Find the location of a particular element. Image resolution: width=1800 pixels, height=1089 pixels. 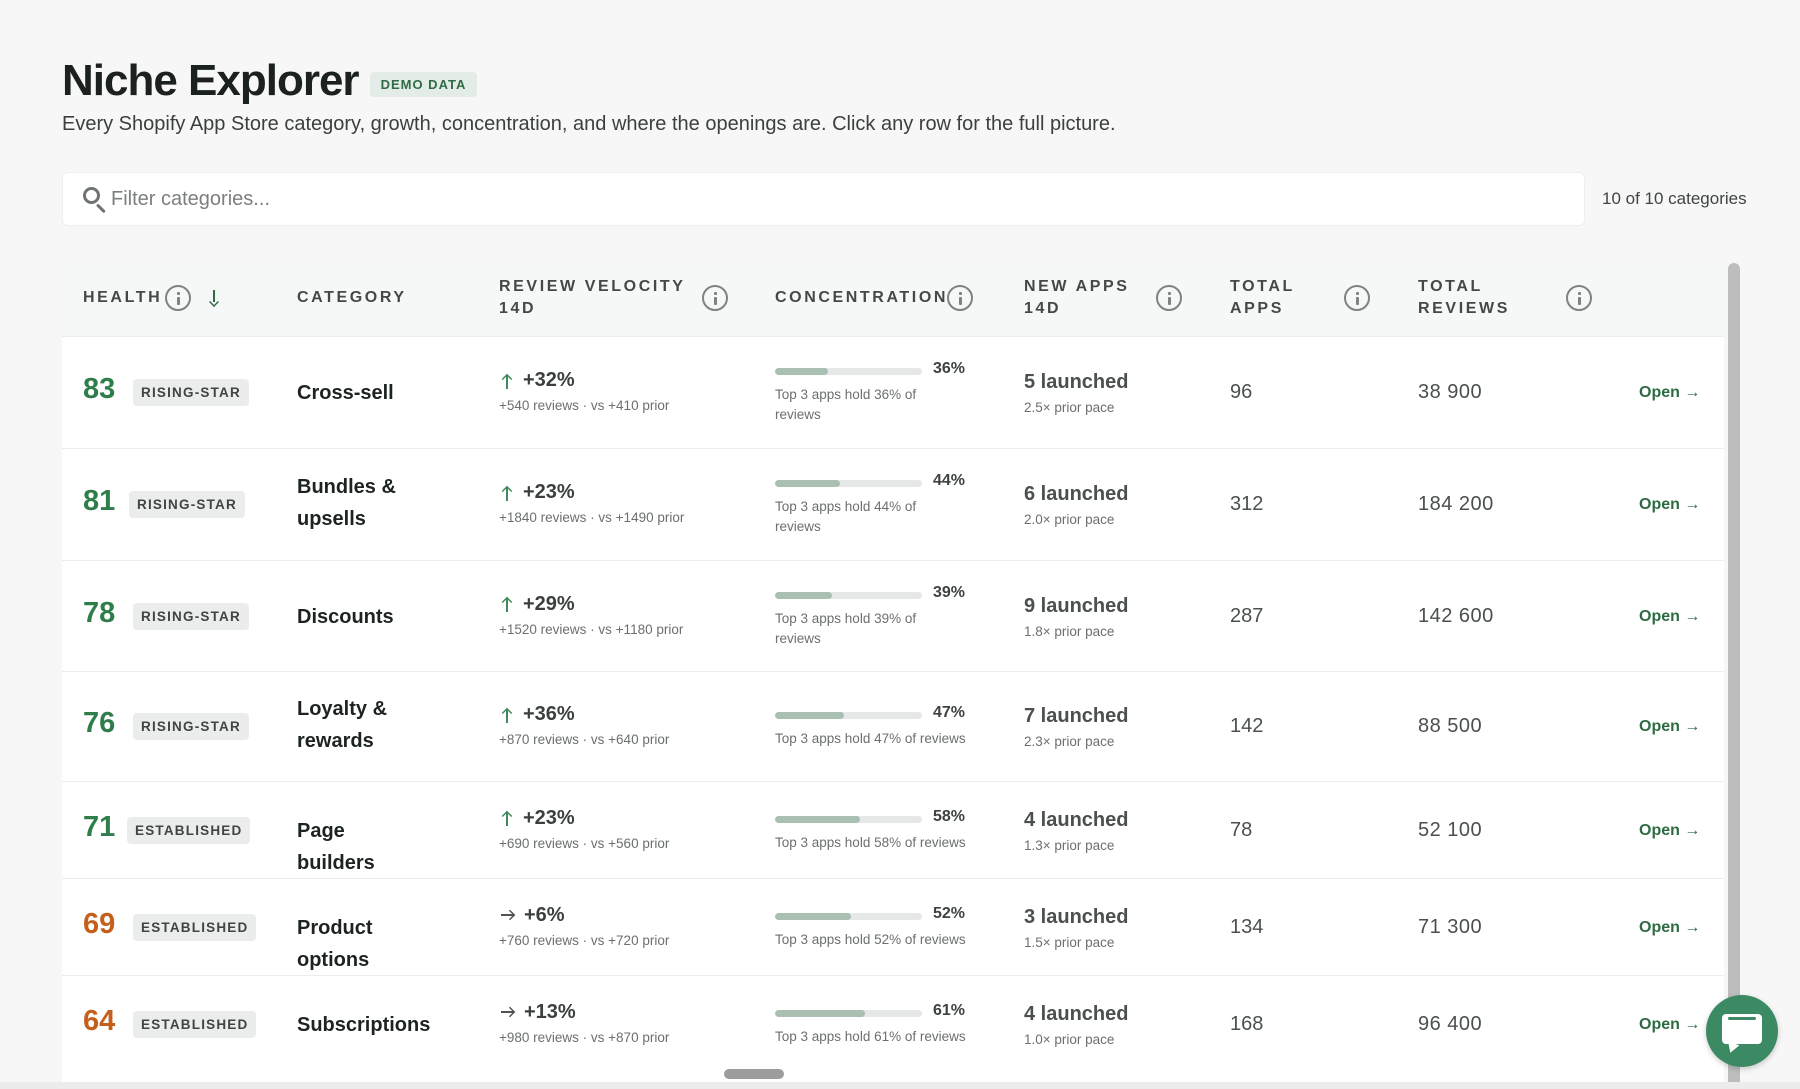

new-apps-pace: 1.3× prior pace is located at coordinates (1069, 845).